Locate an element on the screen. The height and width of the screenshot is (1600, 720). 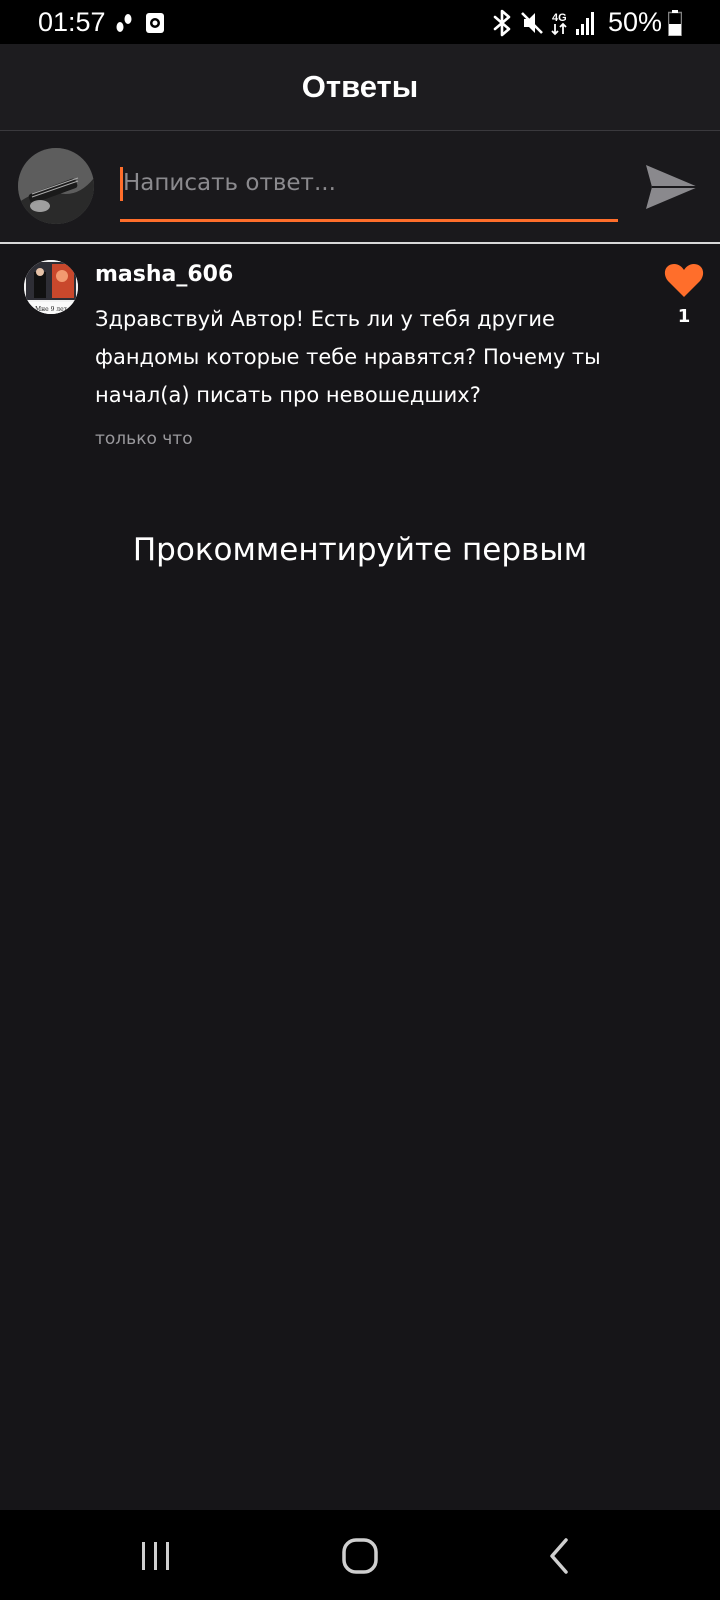
comment-timestamp: только что is located at coordinates (144, 439).